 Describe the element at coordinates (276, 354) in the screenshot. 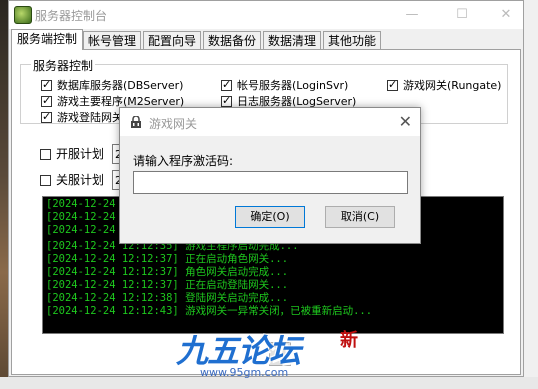

I see `forum-watermark: 九五论坛 新 www.95gm.com` at that location.